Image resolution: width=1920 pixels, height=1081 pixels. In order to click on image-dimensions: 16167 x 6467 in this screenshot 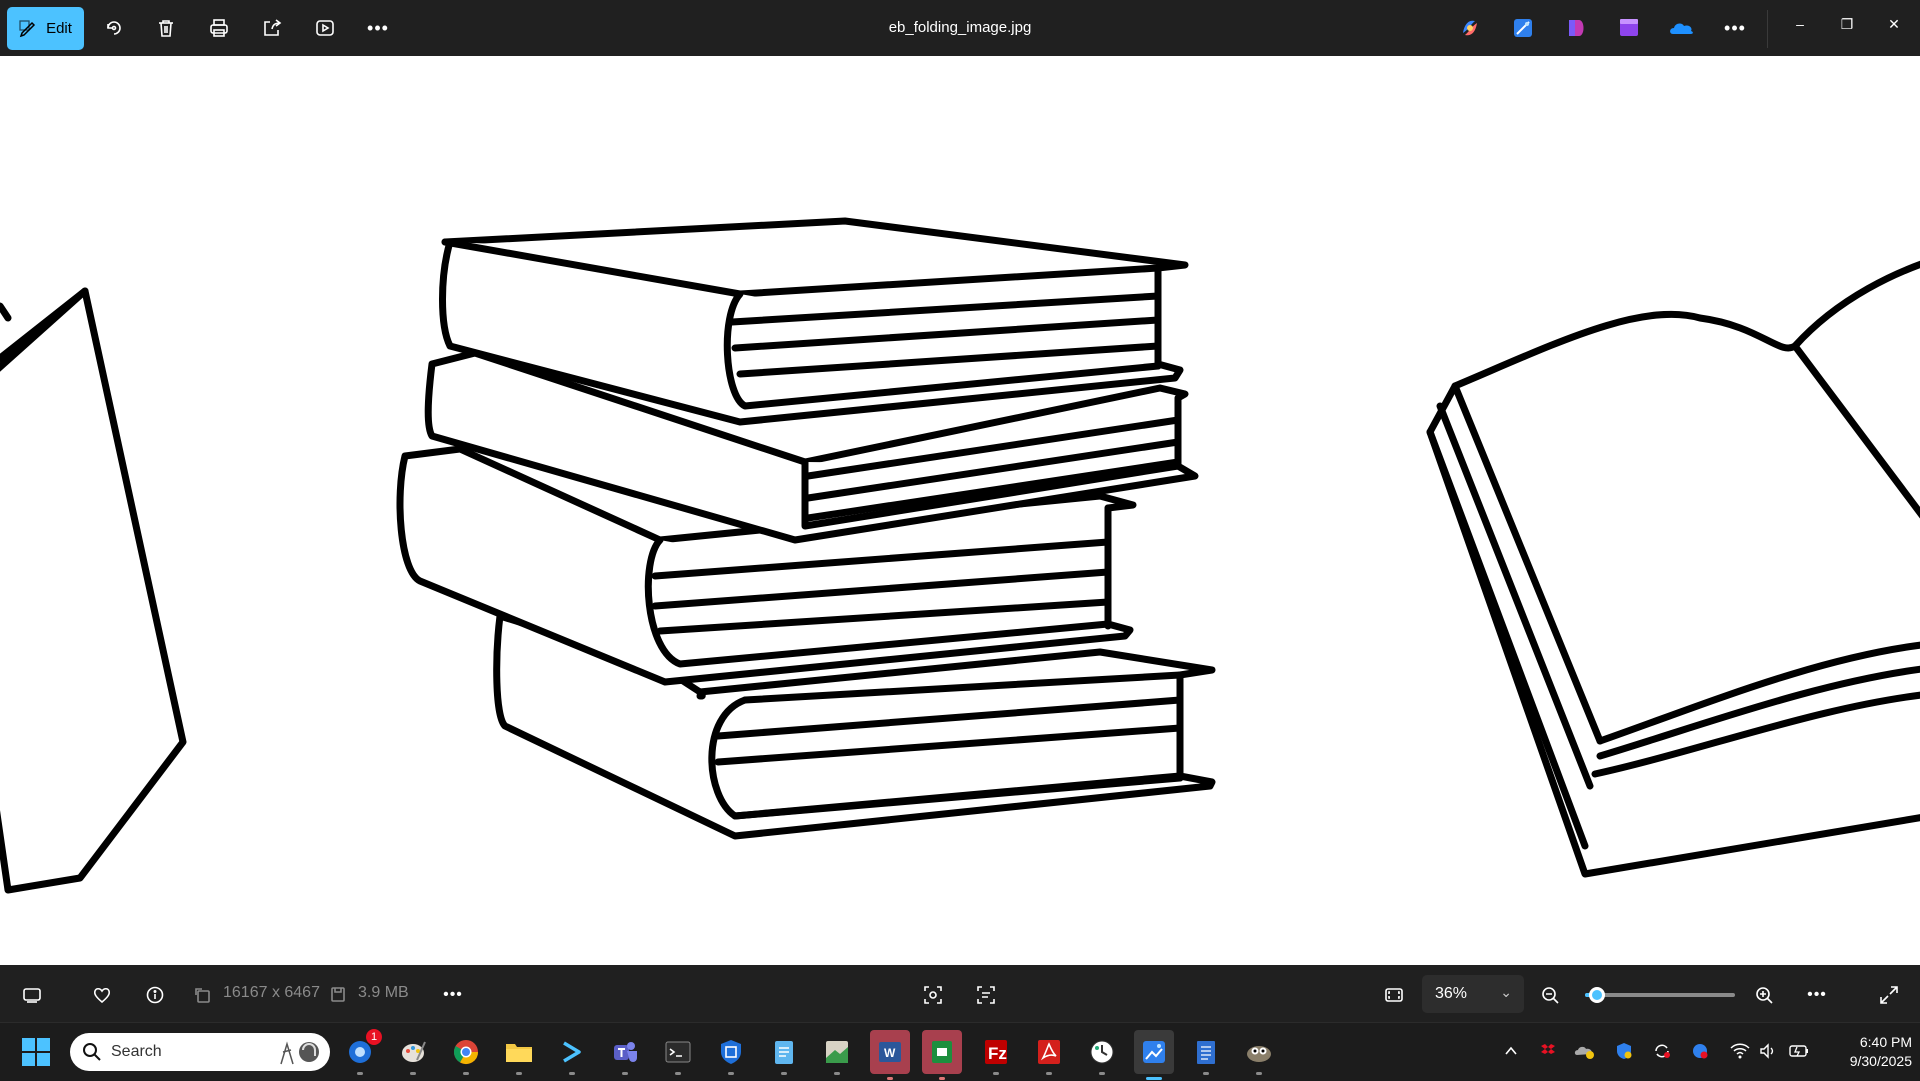, I will do `click(271, 992)`.